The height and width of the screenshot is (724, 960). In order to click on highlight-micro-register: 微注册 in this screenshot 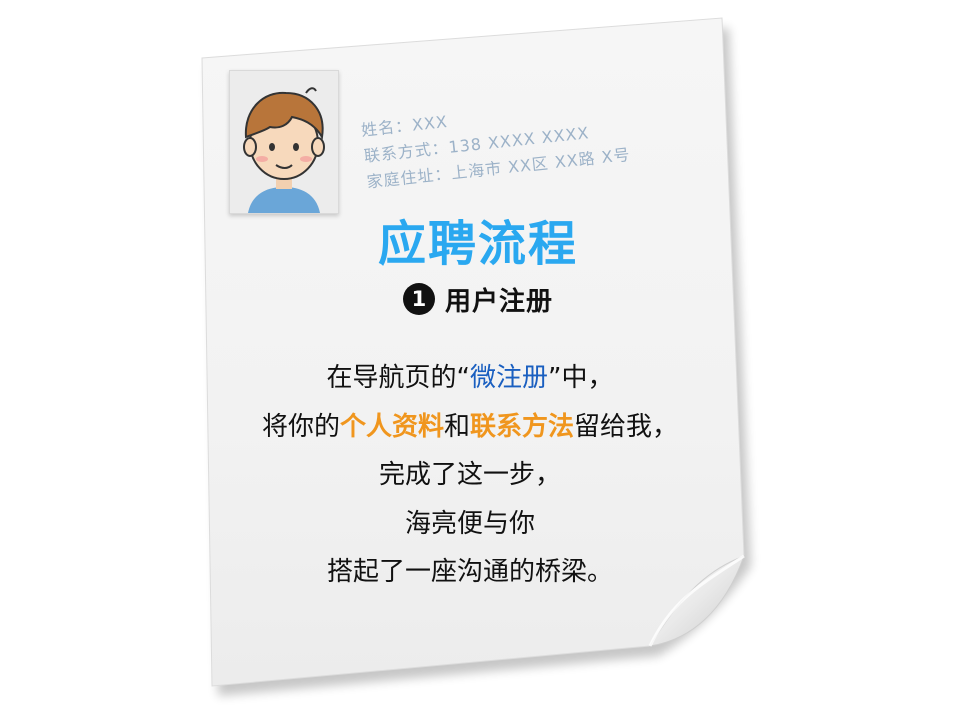, I will do `click(508, 378)`.